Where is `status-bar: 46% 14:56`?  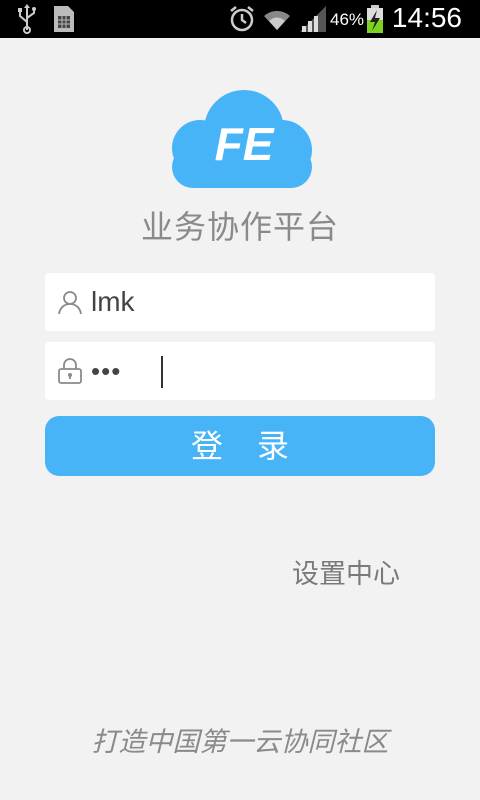 status-bar: 46% 14:56 is located at coordinates (240, 19).